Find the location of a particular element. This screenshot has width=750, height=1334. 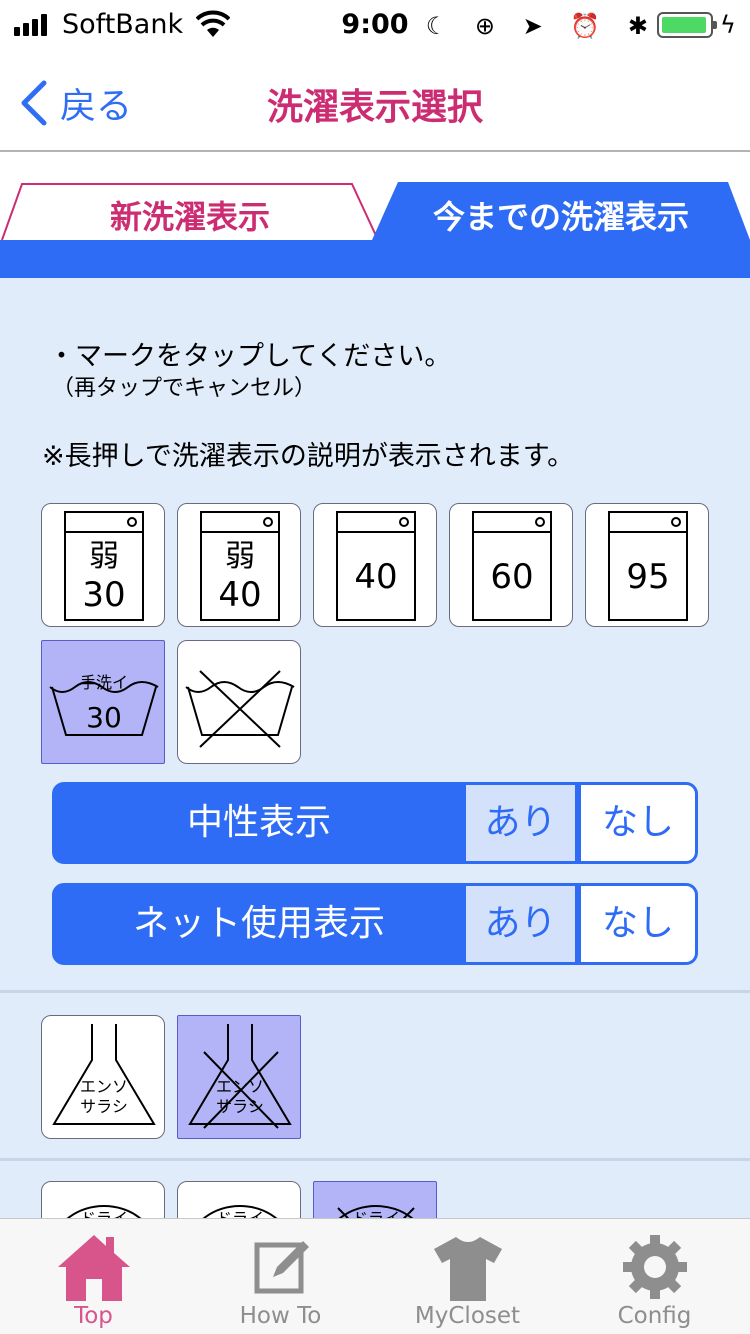

tab-config: Config is located at coordinates (654, 1276).